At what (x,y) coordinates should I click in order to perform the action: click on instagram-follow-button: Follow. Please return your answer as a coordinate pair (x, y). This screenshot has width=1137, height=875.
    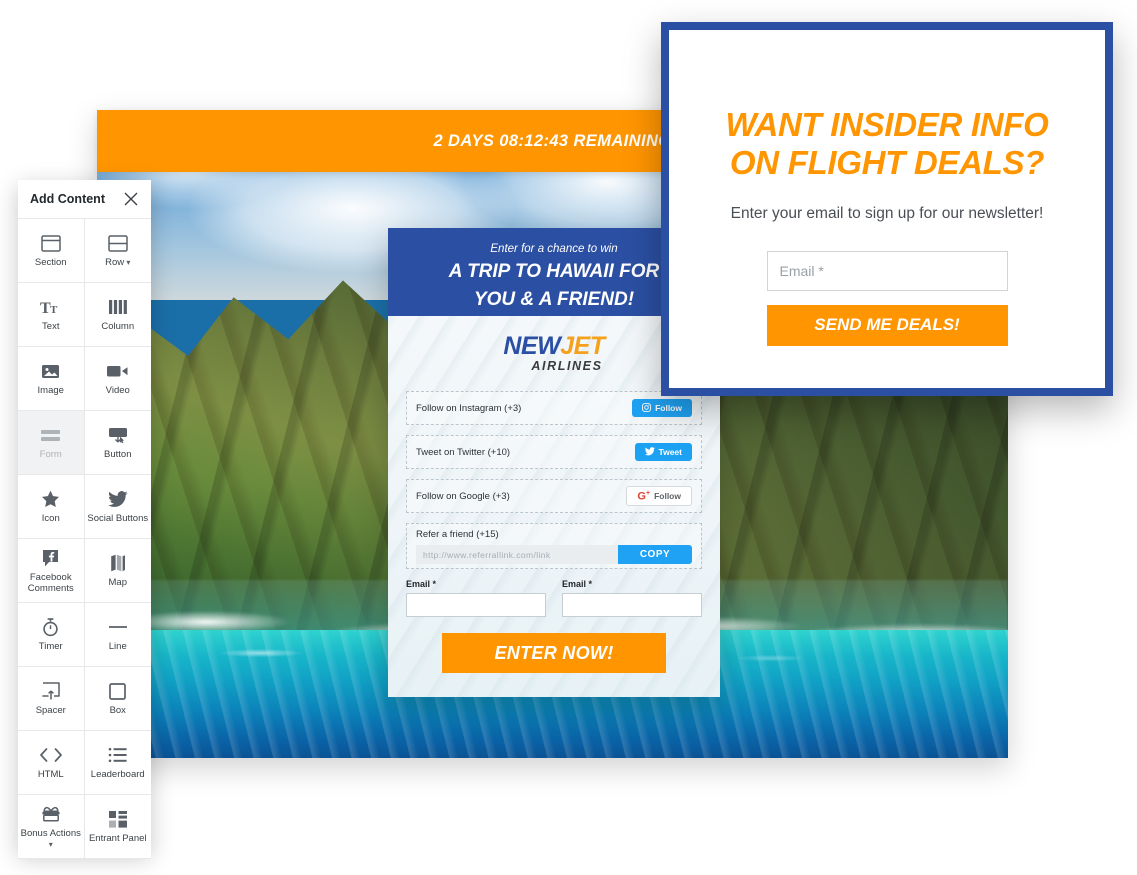
    Looking at the image, I should click on (662, 408).